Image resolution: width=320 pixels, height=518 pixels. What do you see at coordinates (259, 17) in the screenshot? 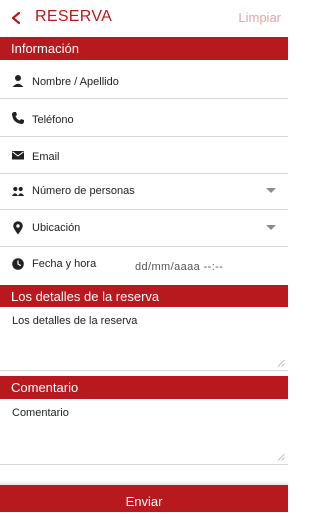
I see `clear-button: Limpiar` at bounding box center [259, 17].